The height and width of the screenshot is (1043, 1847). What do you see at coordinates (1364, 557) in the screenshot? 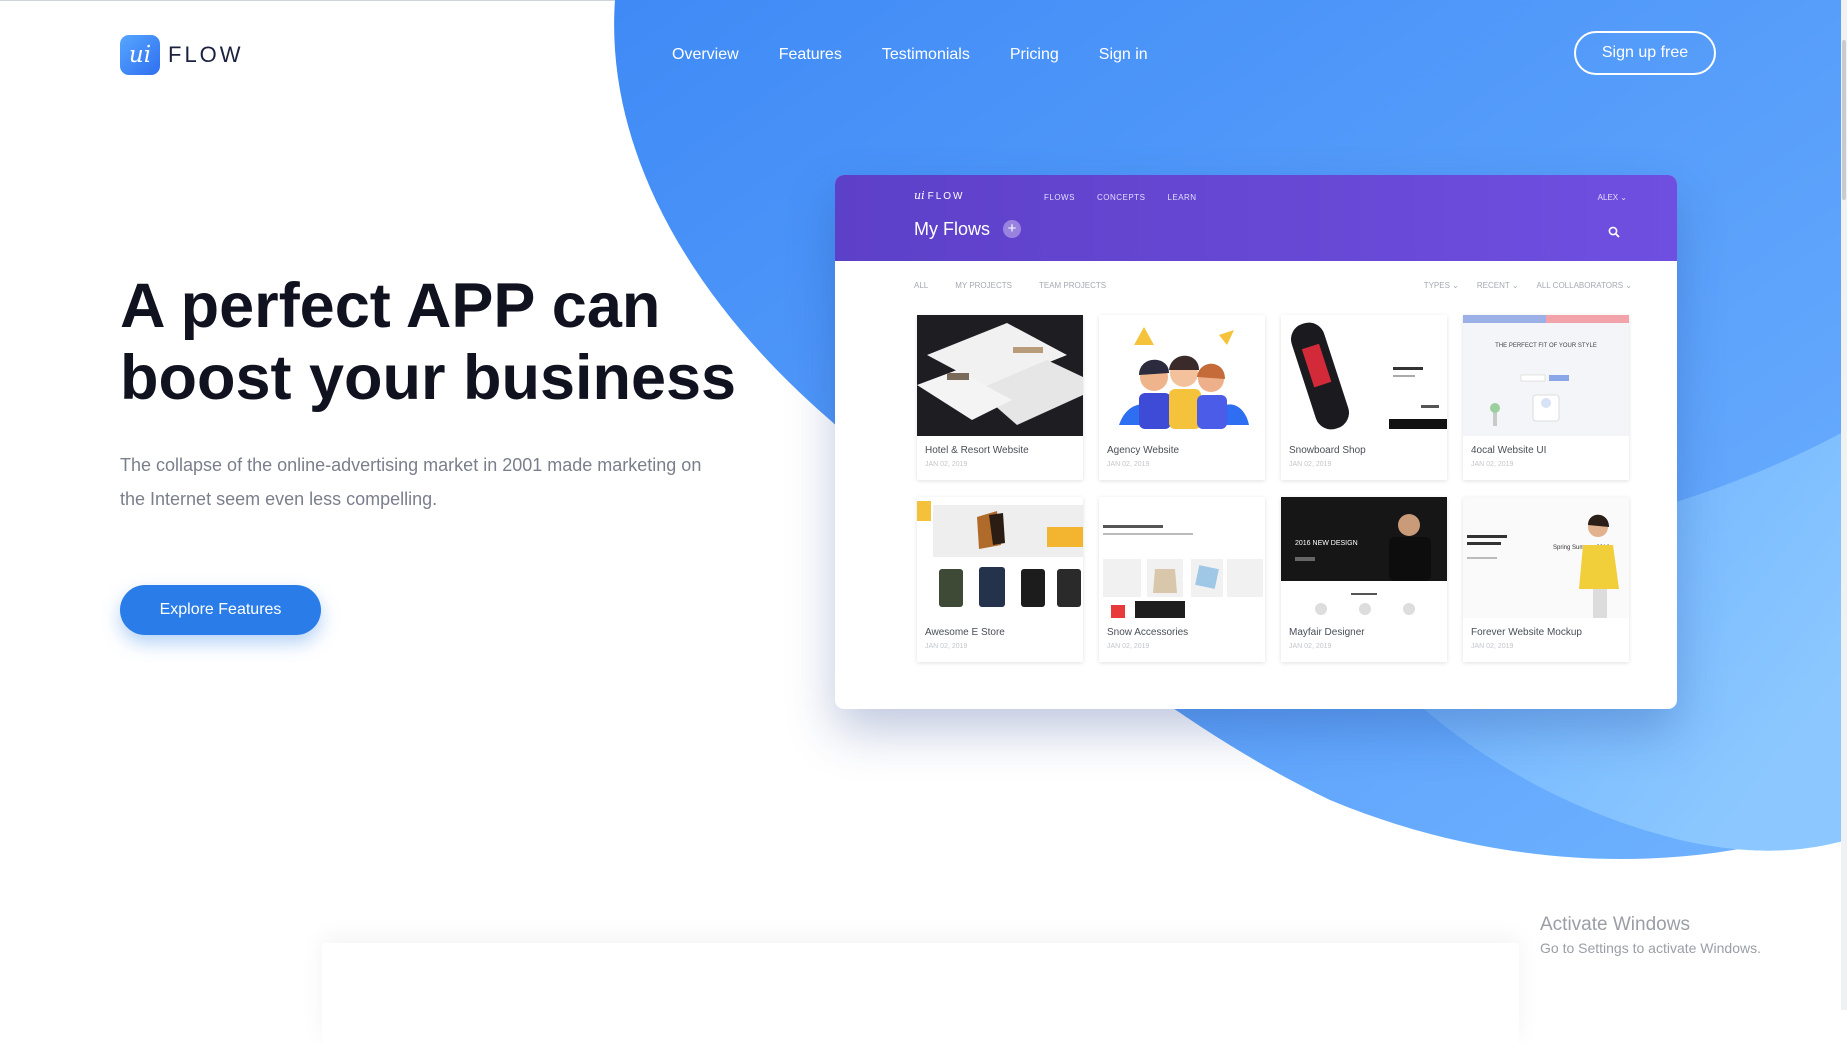
I see `flow-thumbnail: 2016 NEW DESIGN` at bounding box center [1364, 557].